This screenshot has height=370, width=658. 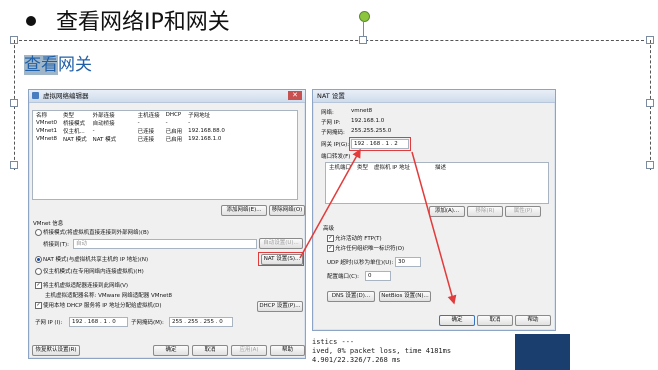 I want to click on annotation-arrows, so click(x=378, y=226).